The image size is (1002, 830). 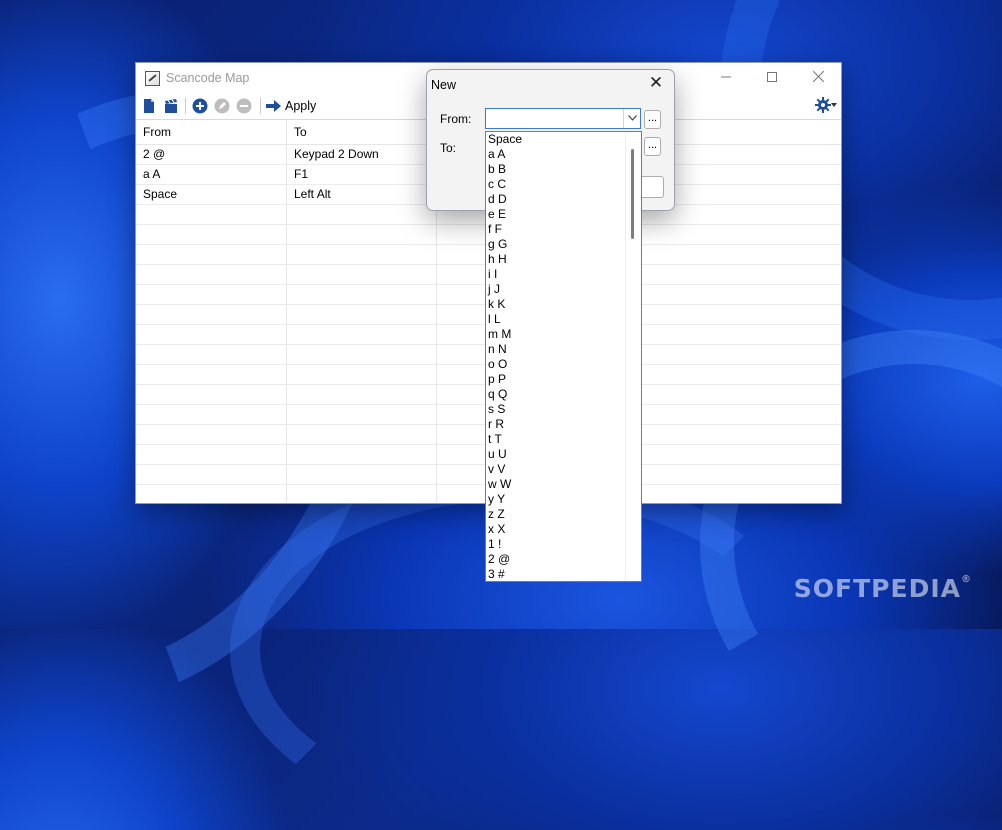 I want to click on new-file-icon, so click(x=149, y=106).